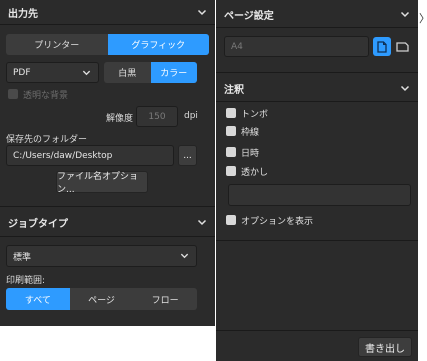  I want to click on export-button: 書き出し, so click(385, 347).